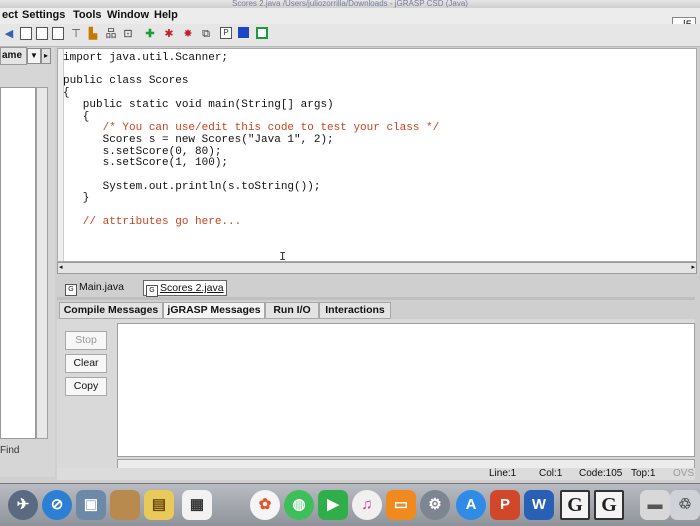  I want to click on app-store-icon: A, so click(471, 505).